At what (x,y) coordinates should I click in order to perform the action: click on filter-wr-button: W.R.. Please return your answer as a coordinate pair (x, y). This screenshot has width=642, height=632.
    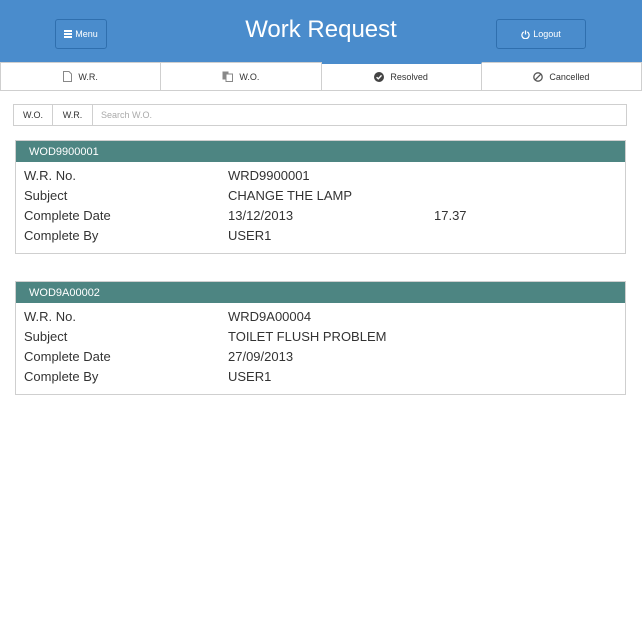
    Looking at the image, I should click on (73, 115).